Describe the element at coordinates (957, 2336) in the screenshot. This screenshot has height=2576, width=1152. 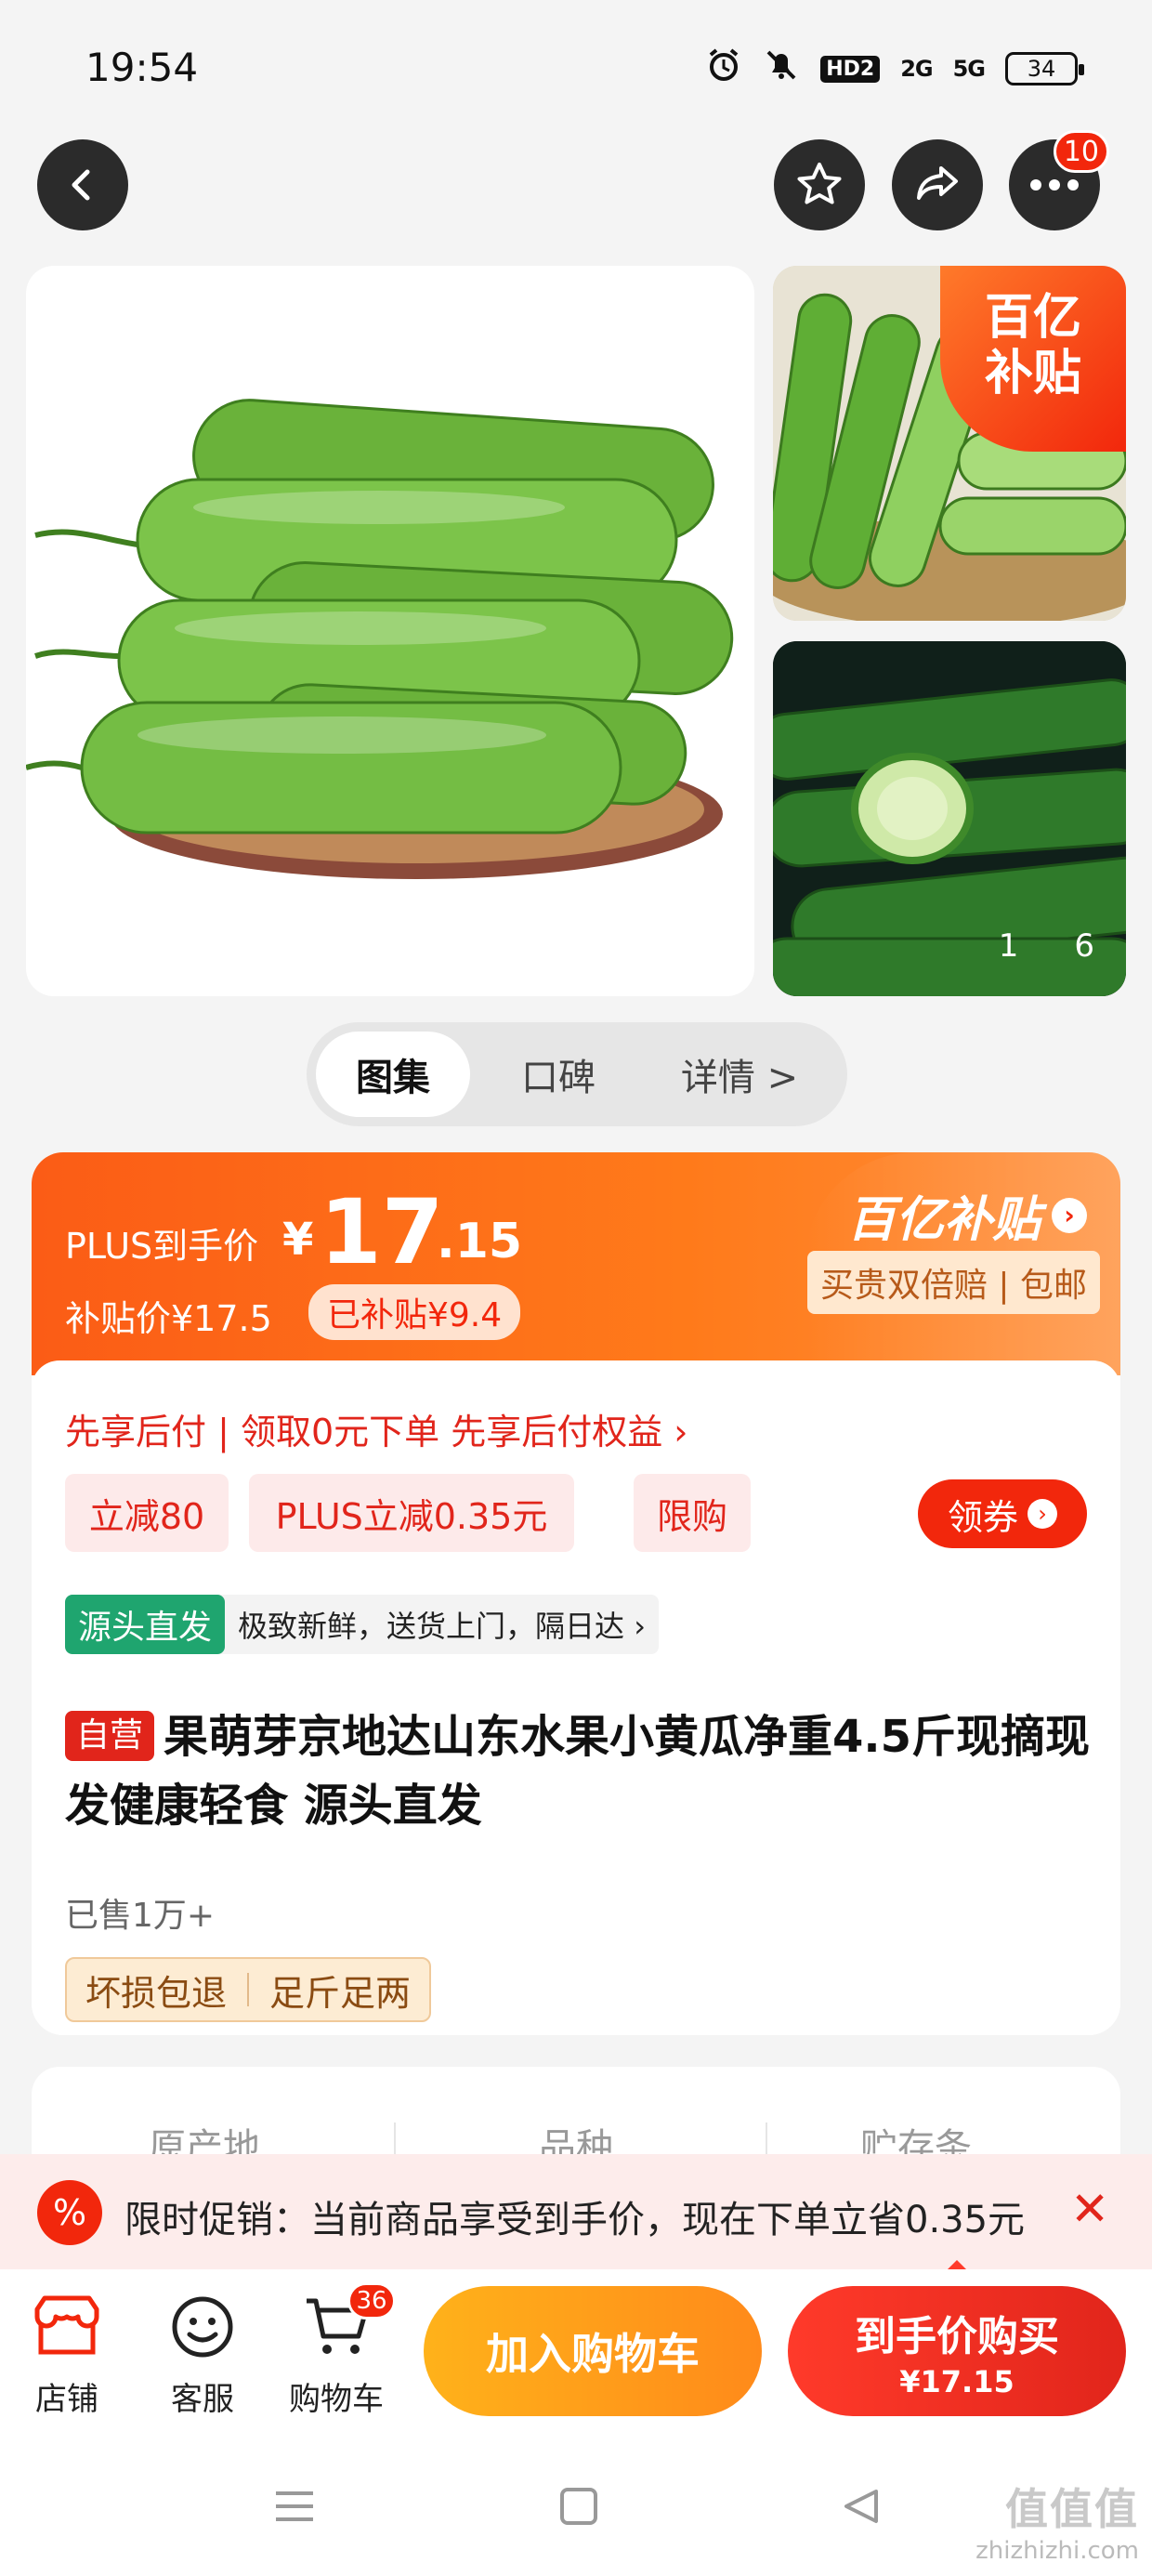
I see `buy-now-label: 到手价购买` at that location.